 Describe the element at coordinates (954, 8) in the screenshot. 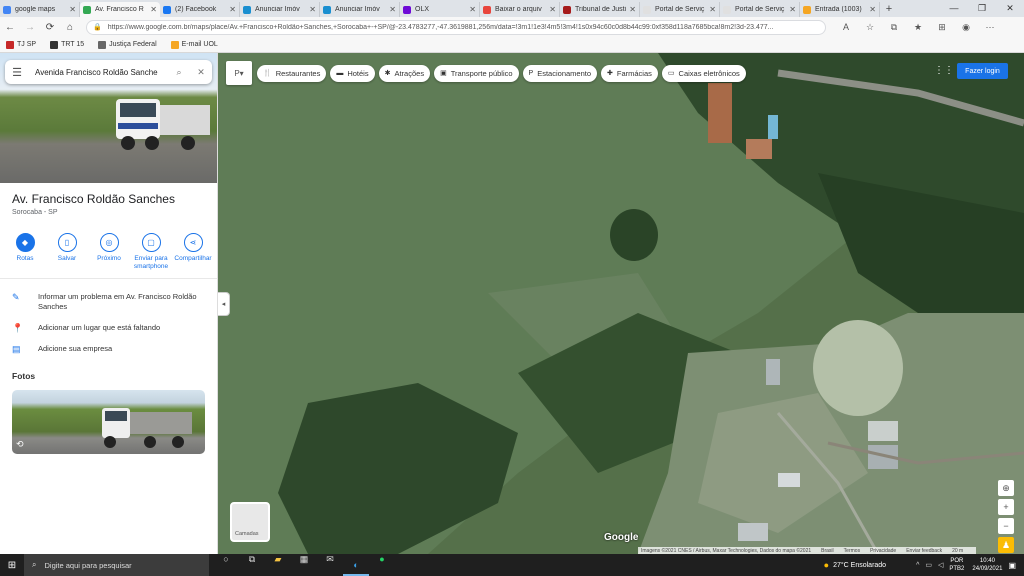

I see `minimize-button: —` at that location.